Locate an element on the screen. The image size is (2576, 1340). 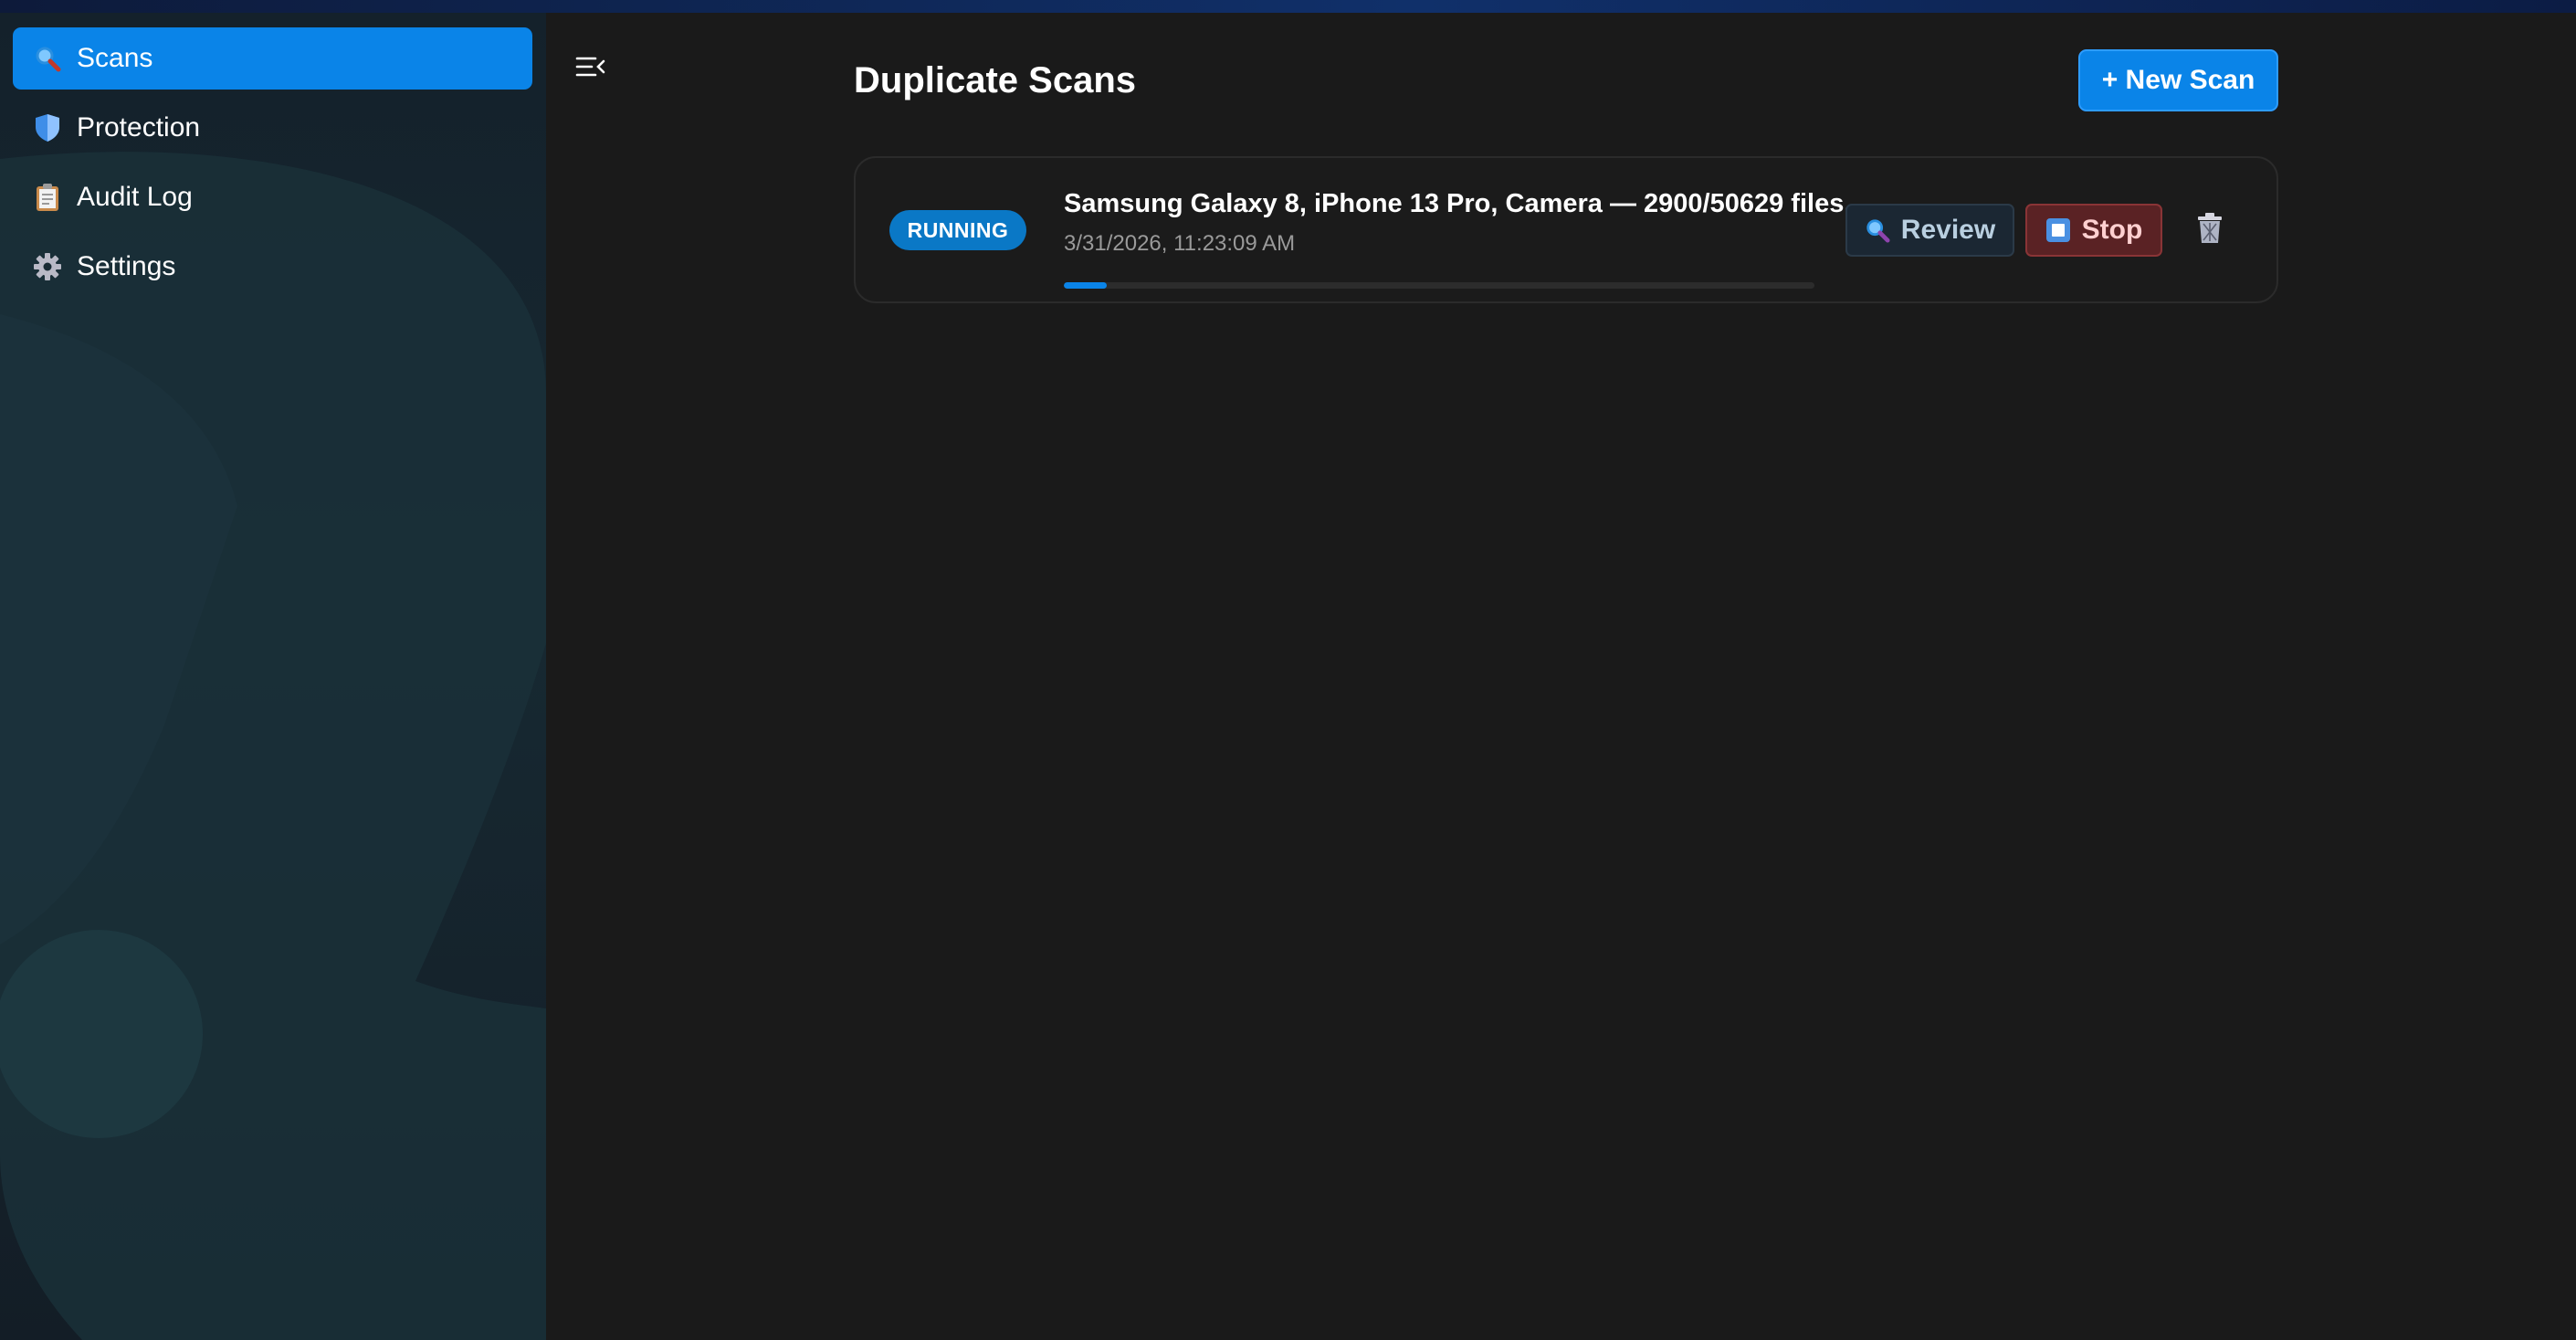
sidebar-item-label: Protection is located at coordinates (139, 127).